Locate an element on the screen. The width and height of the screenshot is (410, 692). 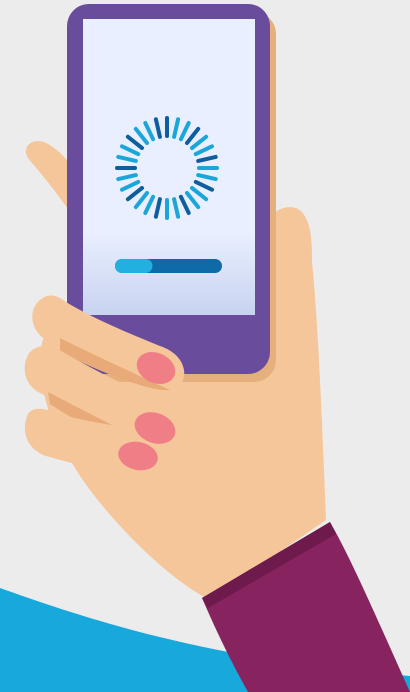
progress-bar is located at coordinates (168, 266).